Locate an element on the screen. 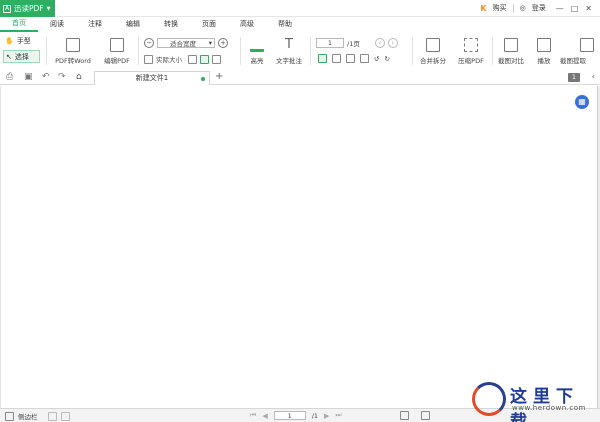  fit-page-icon is located at coordinates (192, 59).